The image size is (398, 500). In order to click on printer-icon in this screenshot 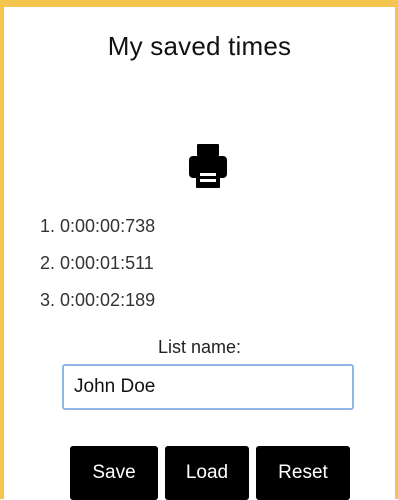, I will do `click(208, 166)`.